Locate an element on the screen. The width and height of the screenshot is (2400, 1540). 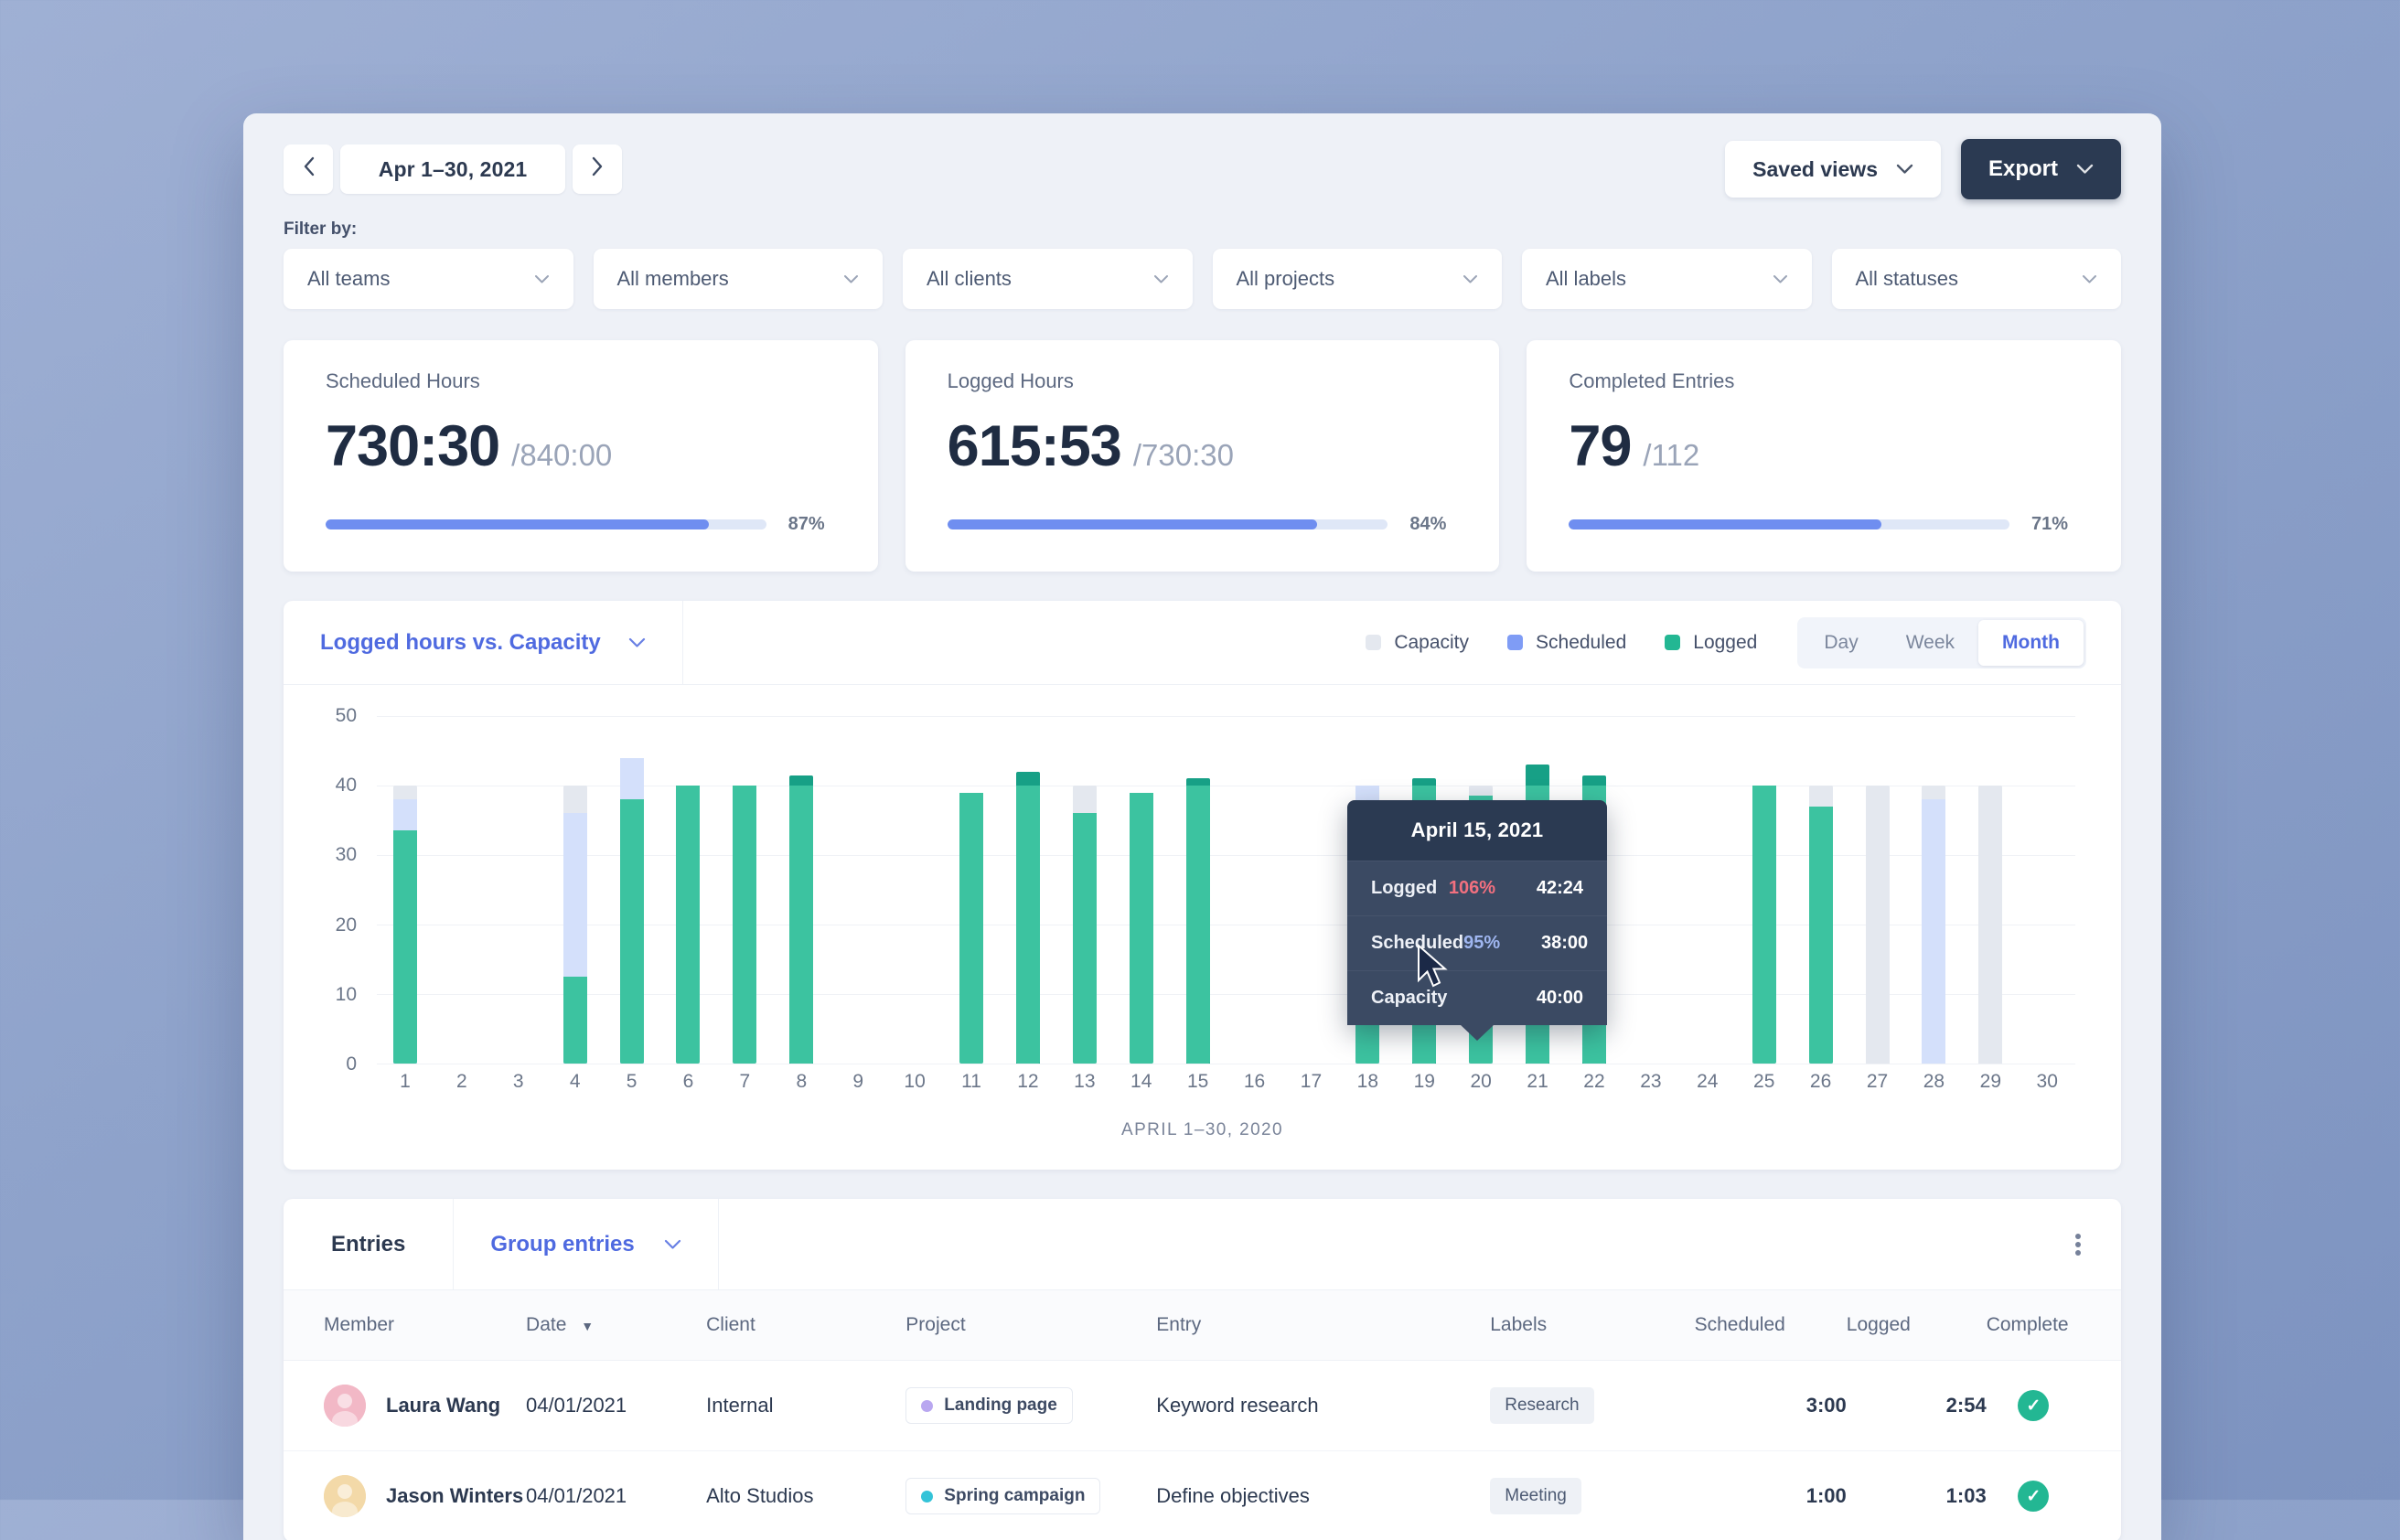
x-axis-tick: 7 is located at coordinates (744, 1082).